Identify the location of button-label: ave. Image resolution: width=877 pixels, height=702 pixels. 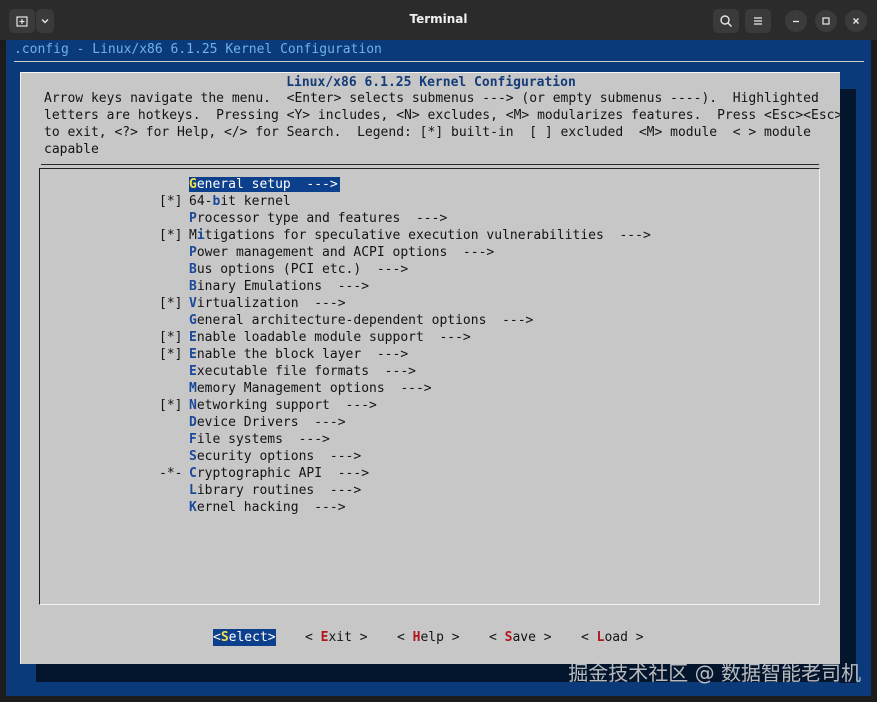
(524, 637).